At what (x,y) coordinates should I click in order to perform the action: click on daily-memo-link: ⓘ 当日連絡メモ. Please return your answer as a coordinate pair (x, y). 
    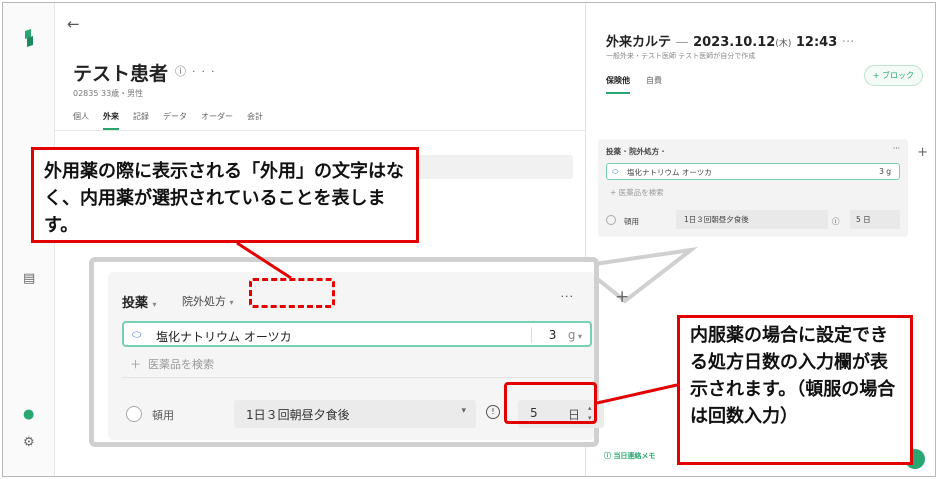
    Looking at the image, I should click on (629, 456).